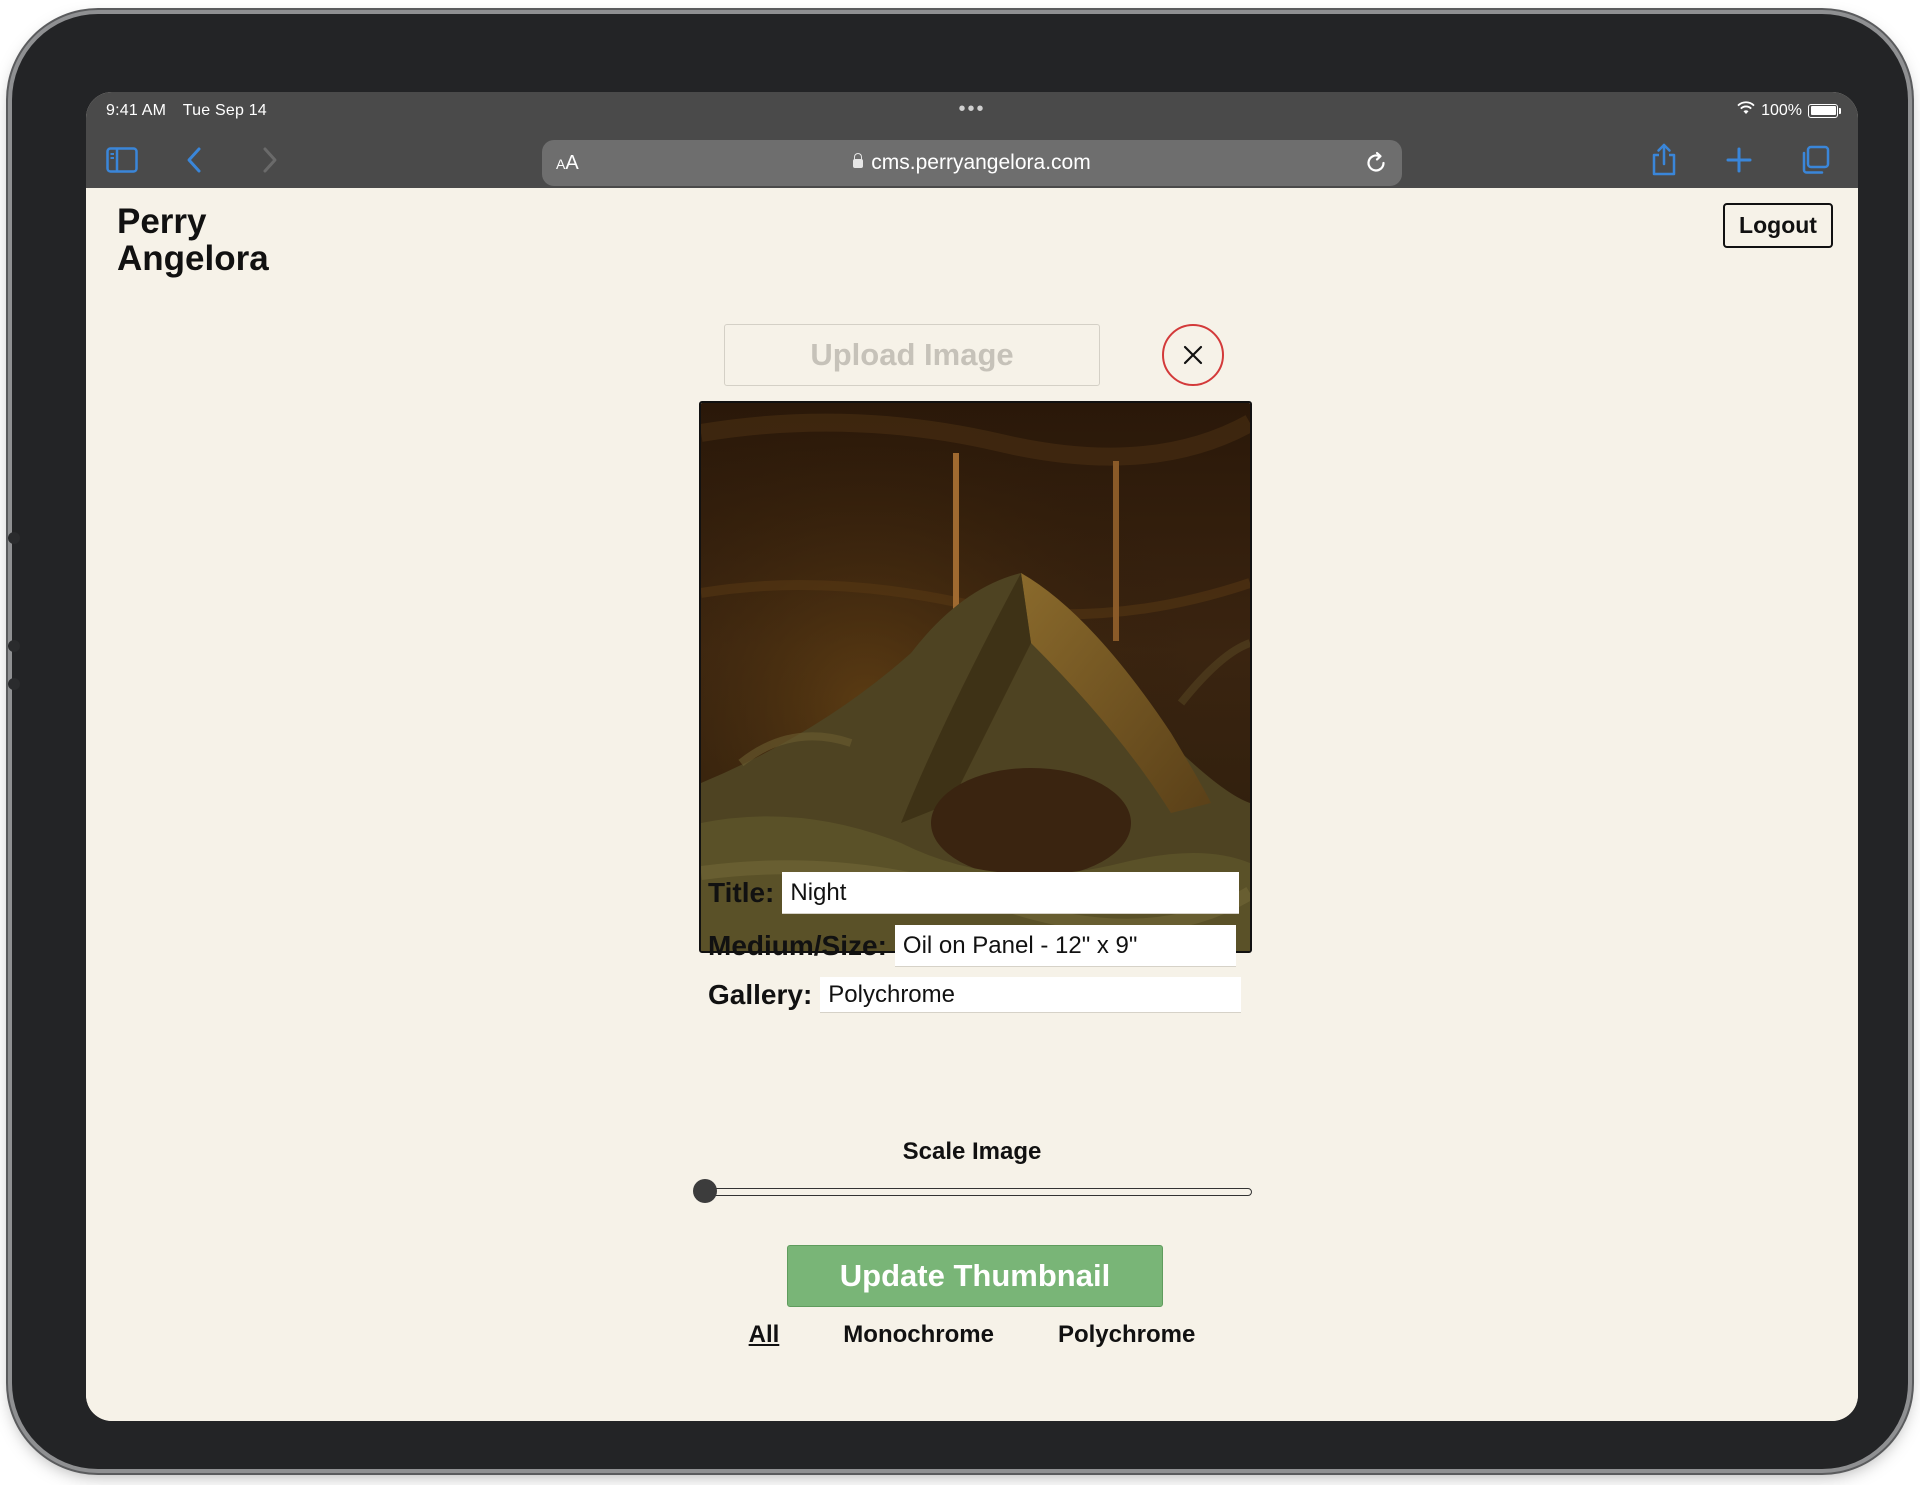 Image resolution: width=1920 pixels, height=1485 pixels. I want to click on share-icon, so click(1664, 160).